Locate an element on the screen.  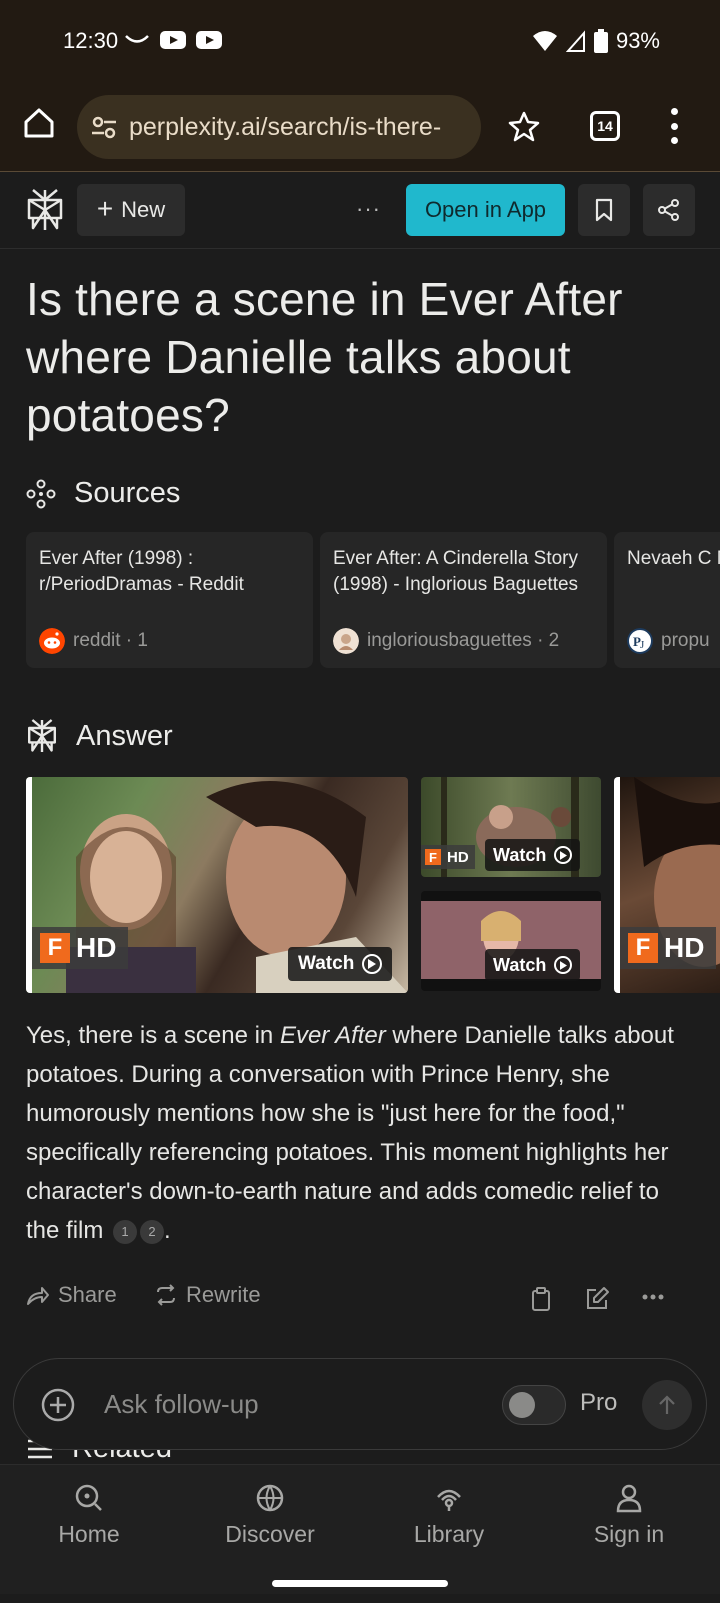
rewrite-button: Rewrite is located at coordinates (207, 1295).